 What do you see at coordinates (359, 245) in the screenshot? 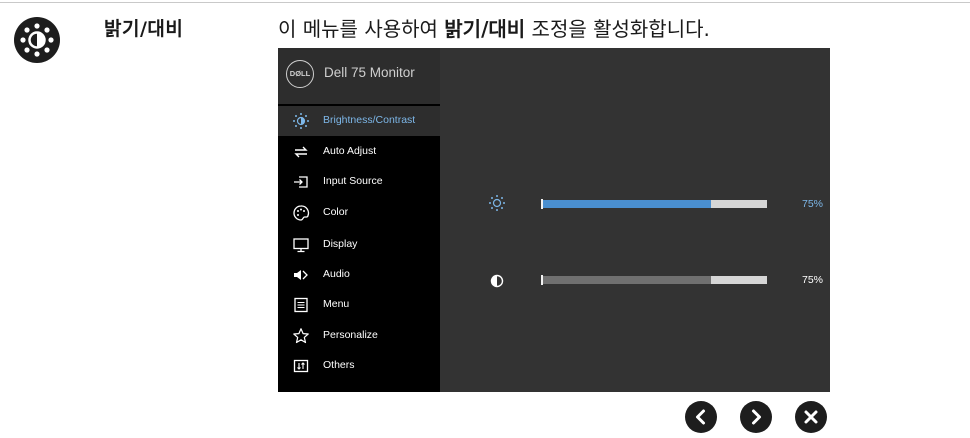
I see `menu-item-display: Display` at bounding box center [359, 245].